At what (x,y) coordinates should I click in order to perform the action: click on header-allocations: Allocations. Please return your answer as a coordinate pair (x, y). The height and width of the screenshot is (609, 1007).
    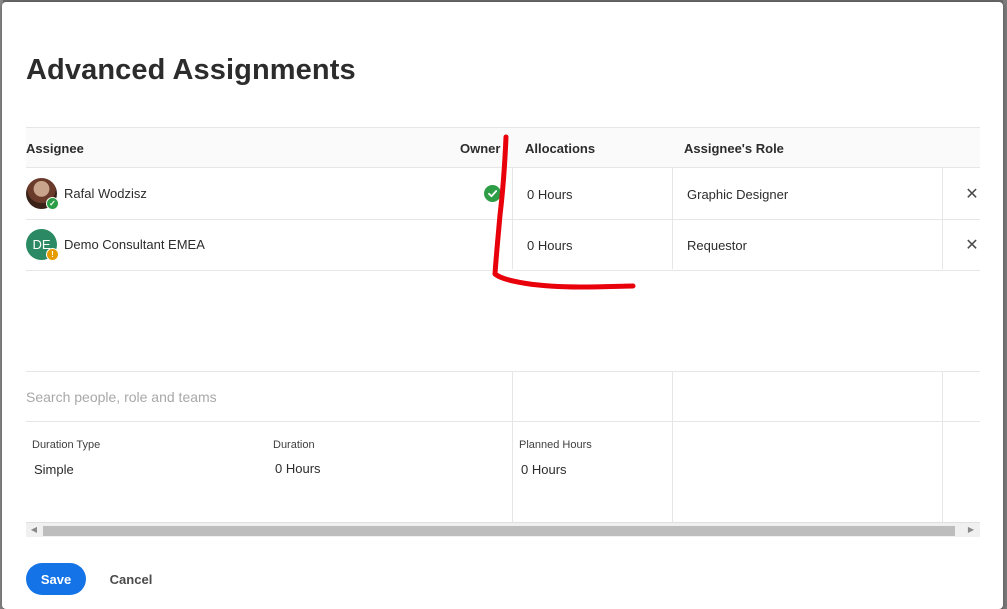
    Looking at the image, I should click on (560, 148).